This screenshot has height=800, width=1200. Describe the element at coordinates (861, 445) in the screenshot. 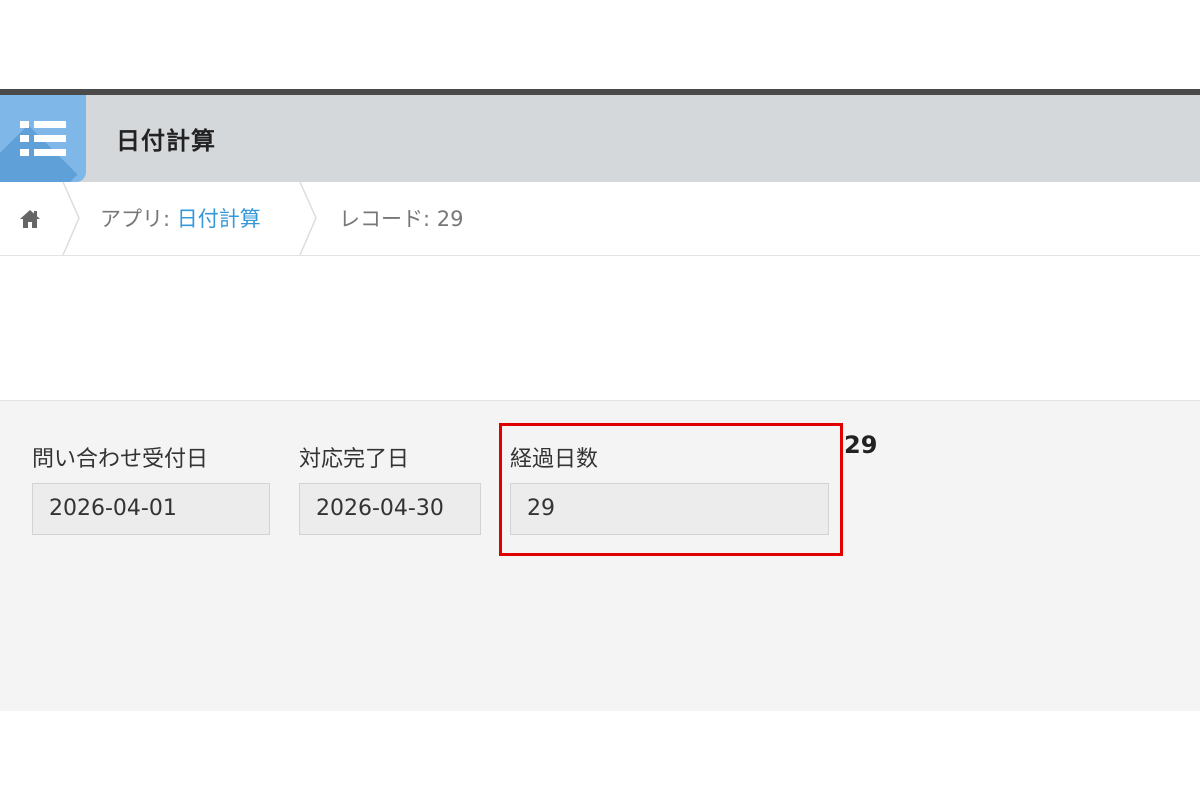

I see `annotation-value: 29` at that location.